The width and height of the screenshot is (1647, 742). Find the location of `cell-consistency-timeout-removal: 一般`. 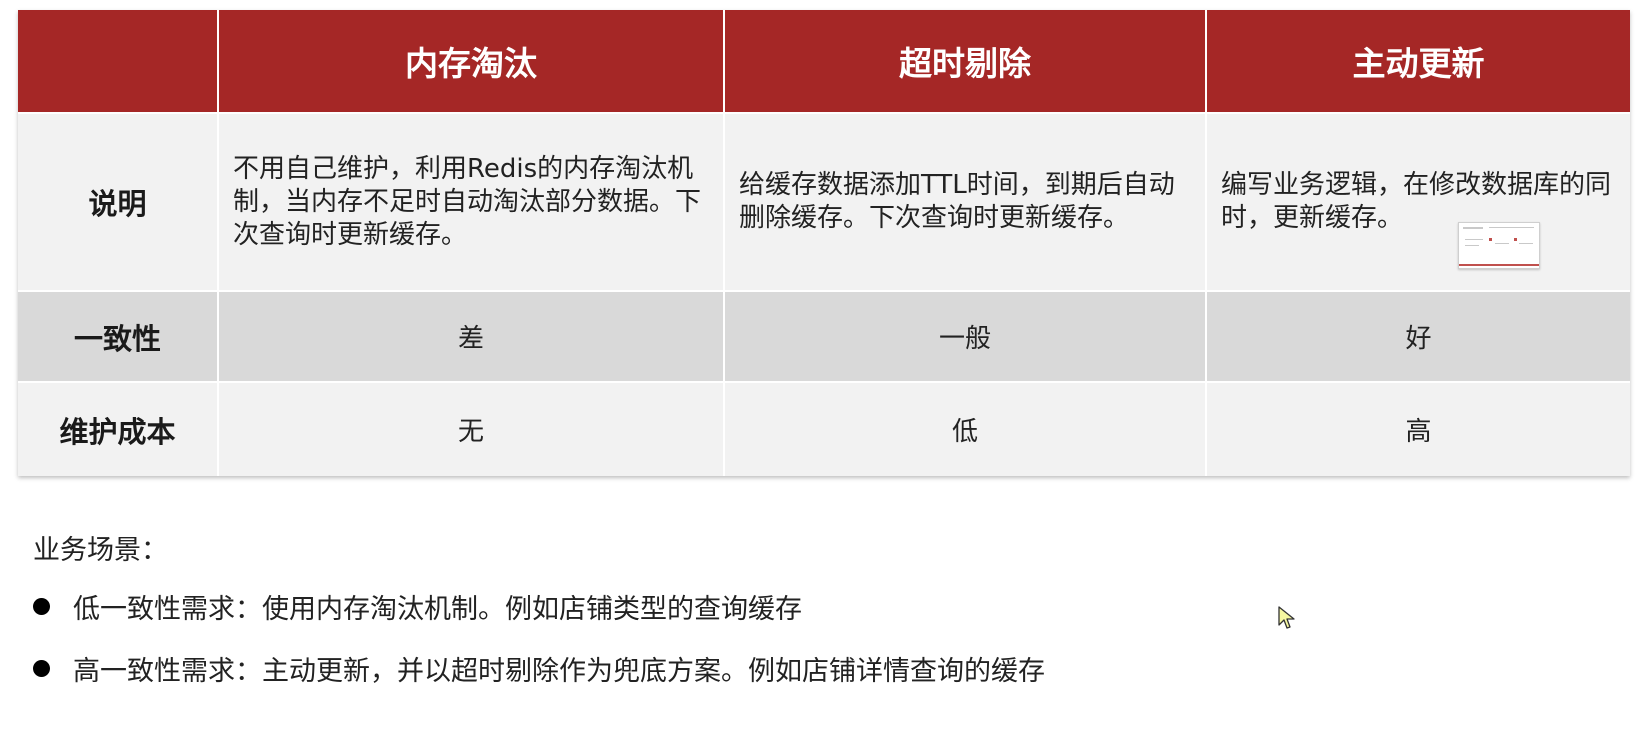

cell-consistency-timeout-removal: 一般 is located at coordinates (965, 337).